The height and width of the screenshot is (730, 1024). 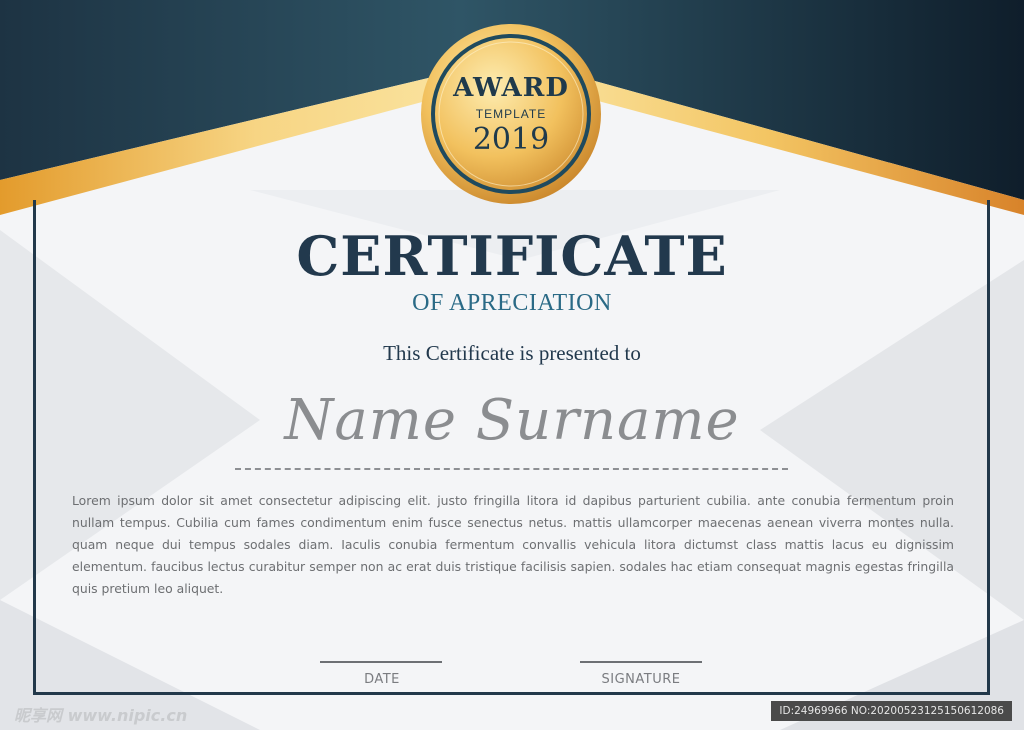 I want to click on badge-year-text: 2019, so click(x=511, y=139).